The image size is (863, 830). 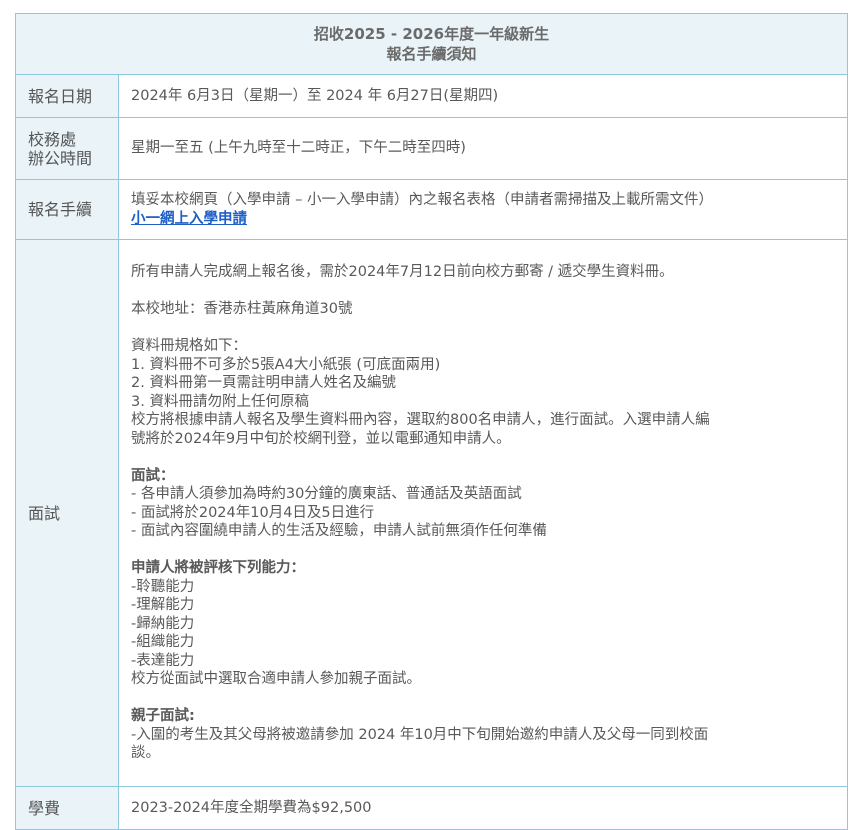 What do you see at coordinates (163, 623) in the screenshot?
I see `ability-item: -歸納能力` at bounding box center [163, 623].